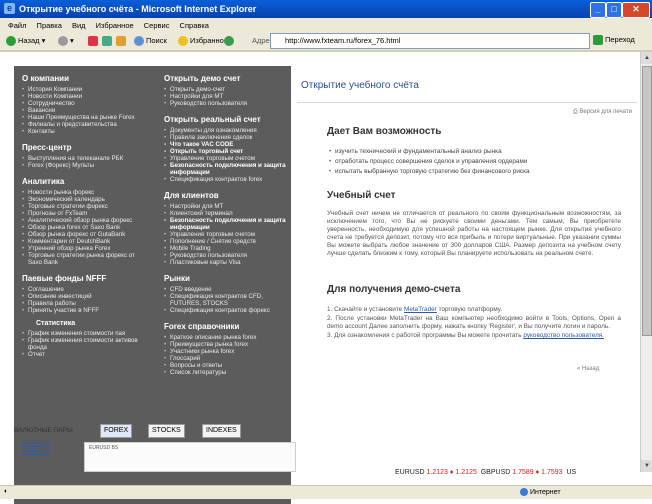  I want to click on user-guide-link: руководство пользователя., so click(563, 335).